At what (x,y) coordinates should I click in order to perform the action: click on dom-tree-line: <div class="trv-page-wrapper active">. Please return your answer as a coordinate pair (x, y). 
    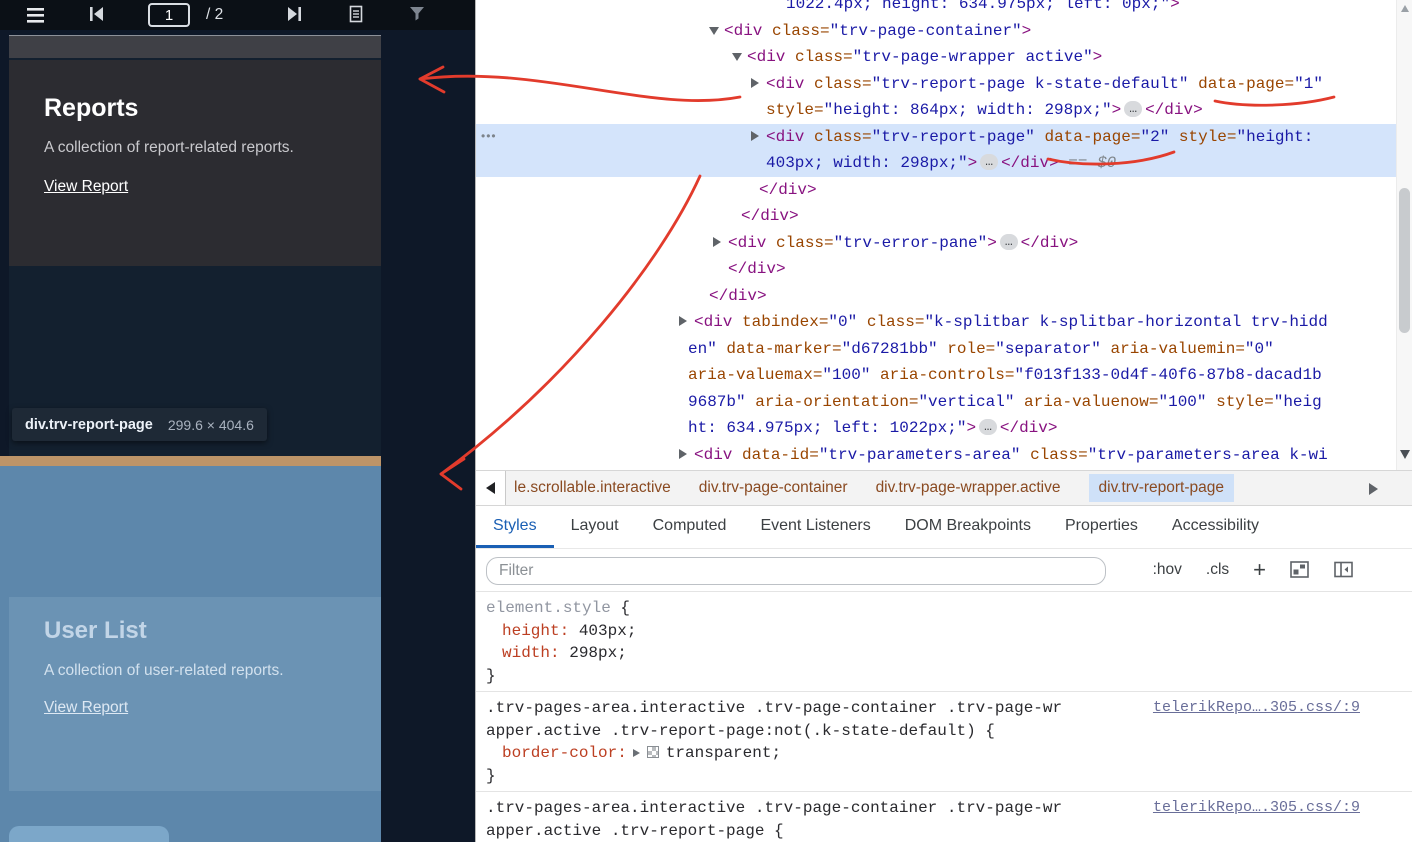
    Looking at the image, I should click on (936, 57).